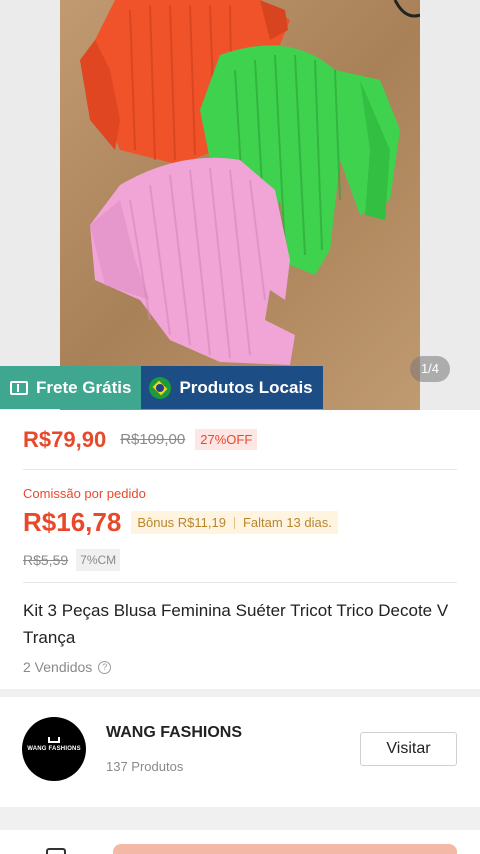  Describe the element at coordinates (287, 522) in the screenshot. I see `bonus-remaining: Faltam 13 dias.` at that location.